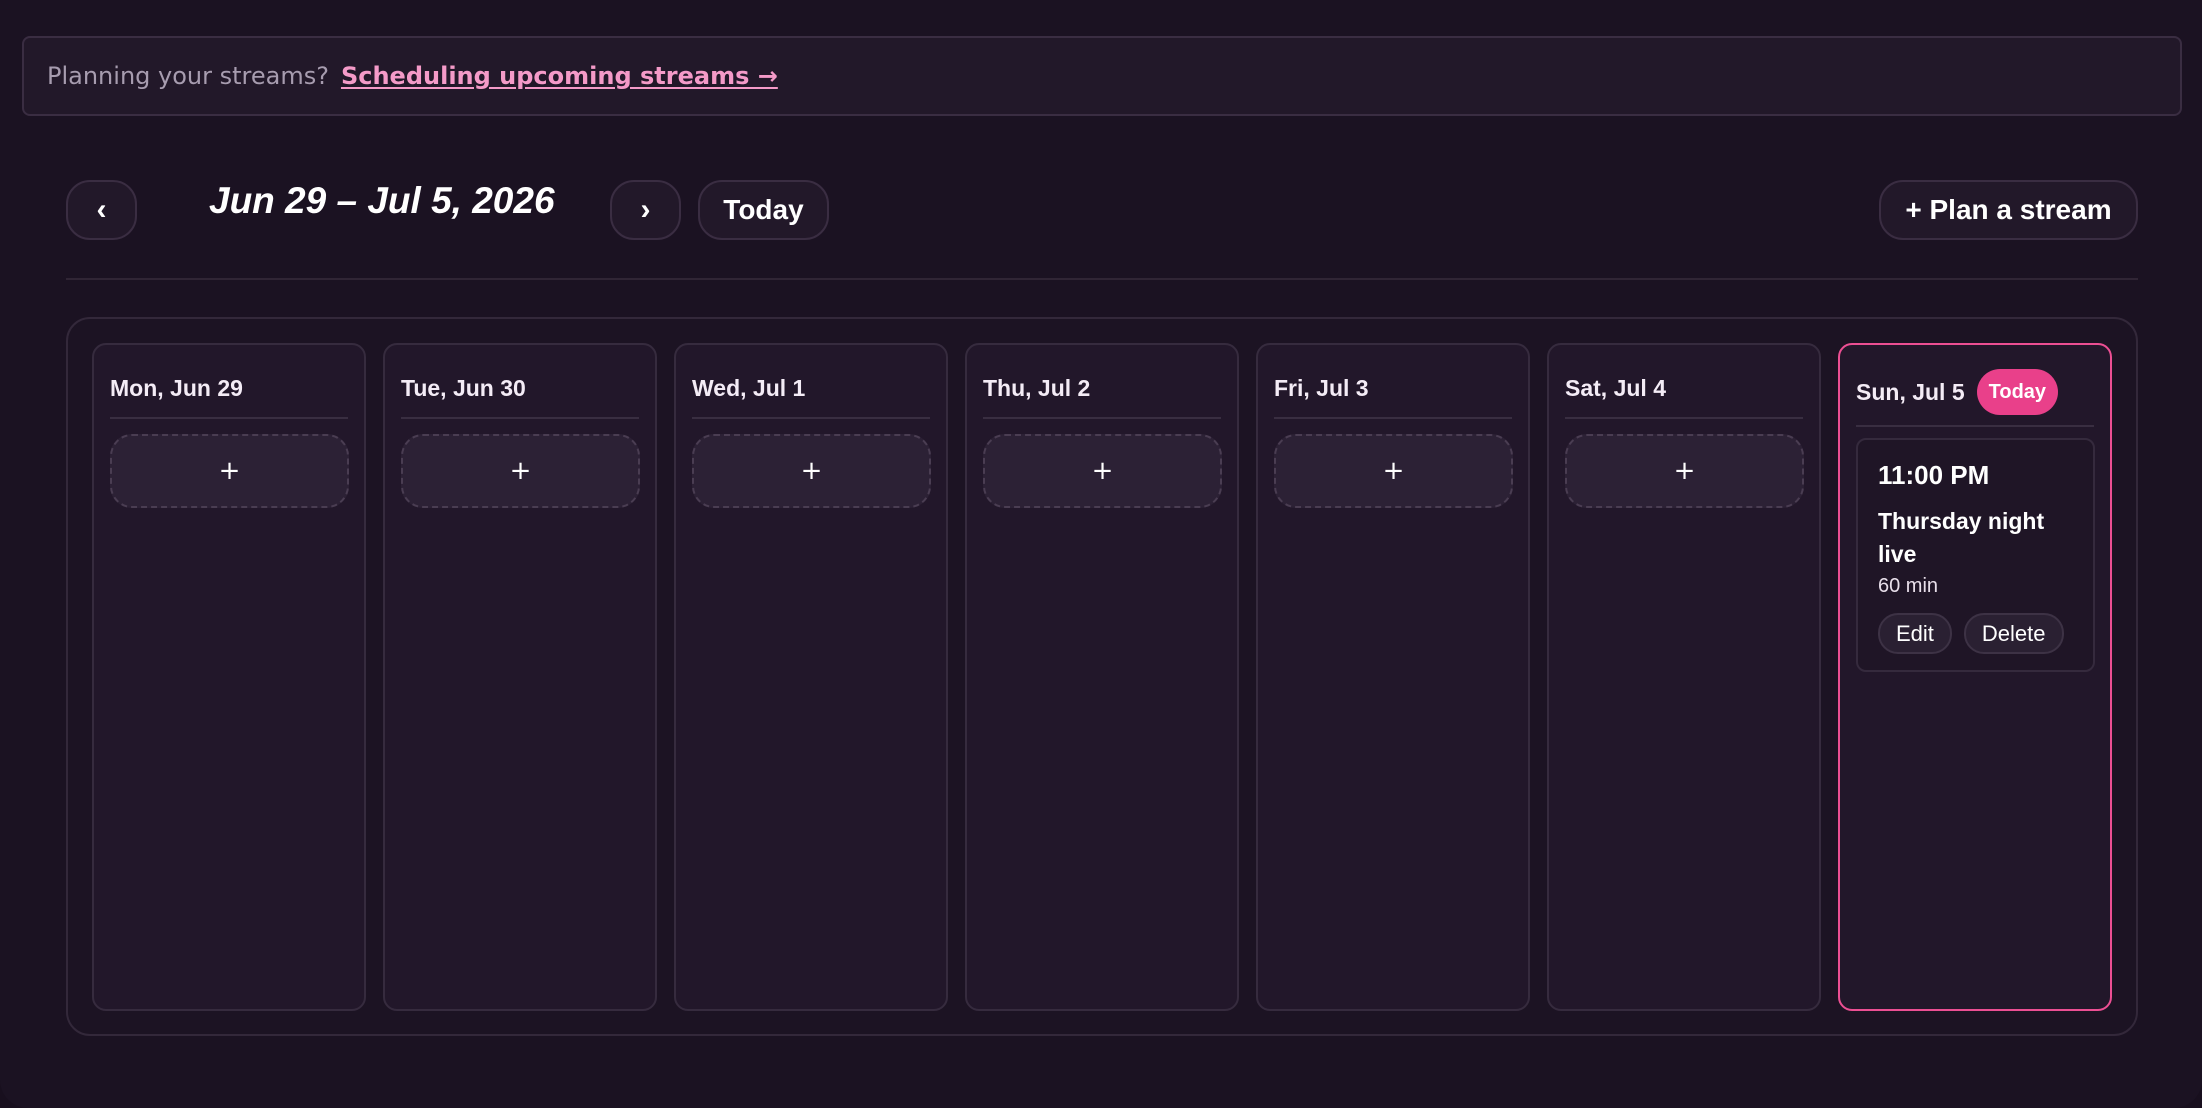 Image resolution: width=2202 pixels, height=1108 pixels. What do you see at coordinates (1102, 395) in the screenshot?
I see `day-header: Thu, Jul 2` at bounding box center [1102, 395].